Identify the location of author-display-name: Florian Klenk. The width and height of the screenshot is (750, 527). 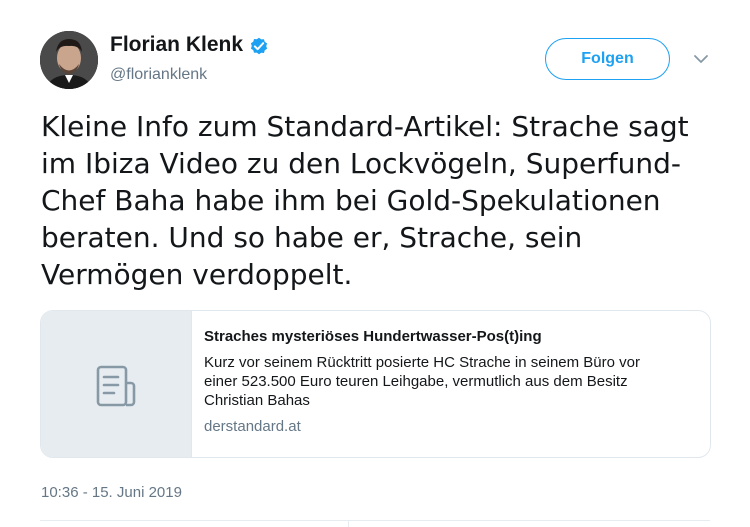
(176, 45).